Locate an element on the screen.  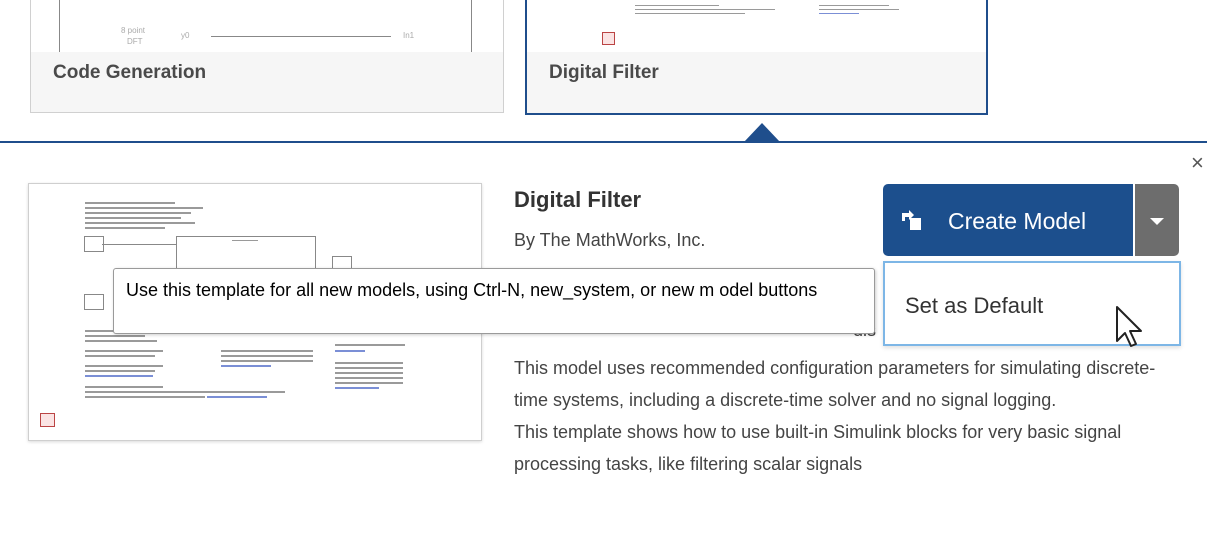
detail-panel-divider is located at coordinates (603, 142).